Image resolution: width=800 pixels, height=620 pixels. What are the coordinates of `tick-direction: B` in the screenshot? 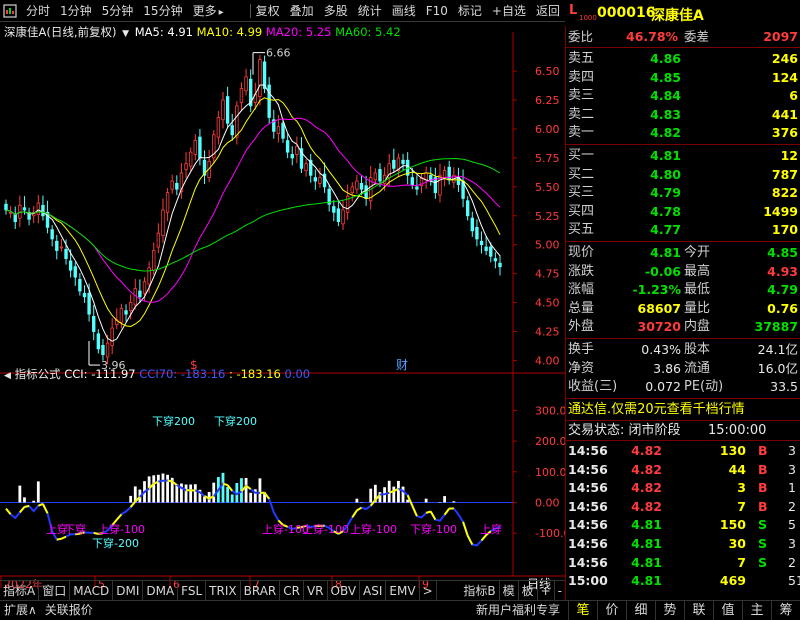 It's located at (763, 469).